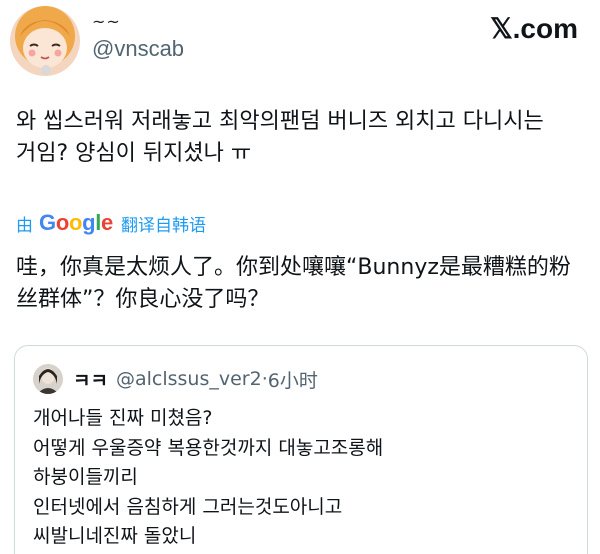  I want to click on translated-text-line: 丝群体”？你良心没了吗？, so click(143, 299).